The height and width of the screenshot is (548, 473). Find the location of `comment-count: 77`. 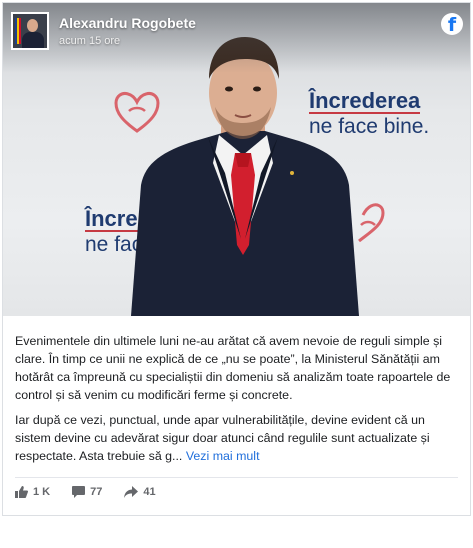

comment-count: 77 is located at coordinates (96, 492).